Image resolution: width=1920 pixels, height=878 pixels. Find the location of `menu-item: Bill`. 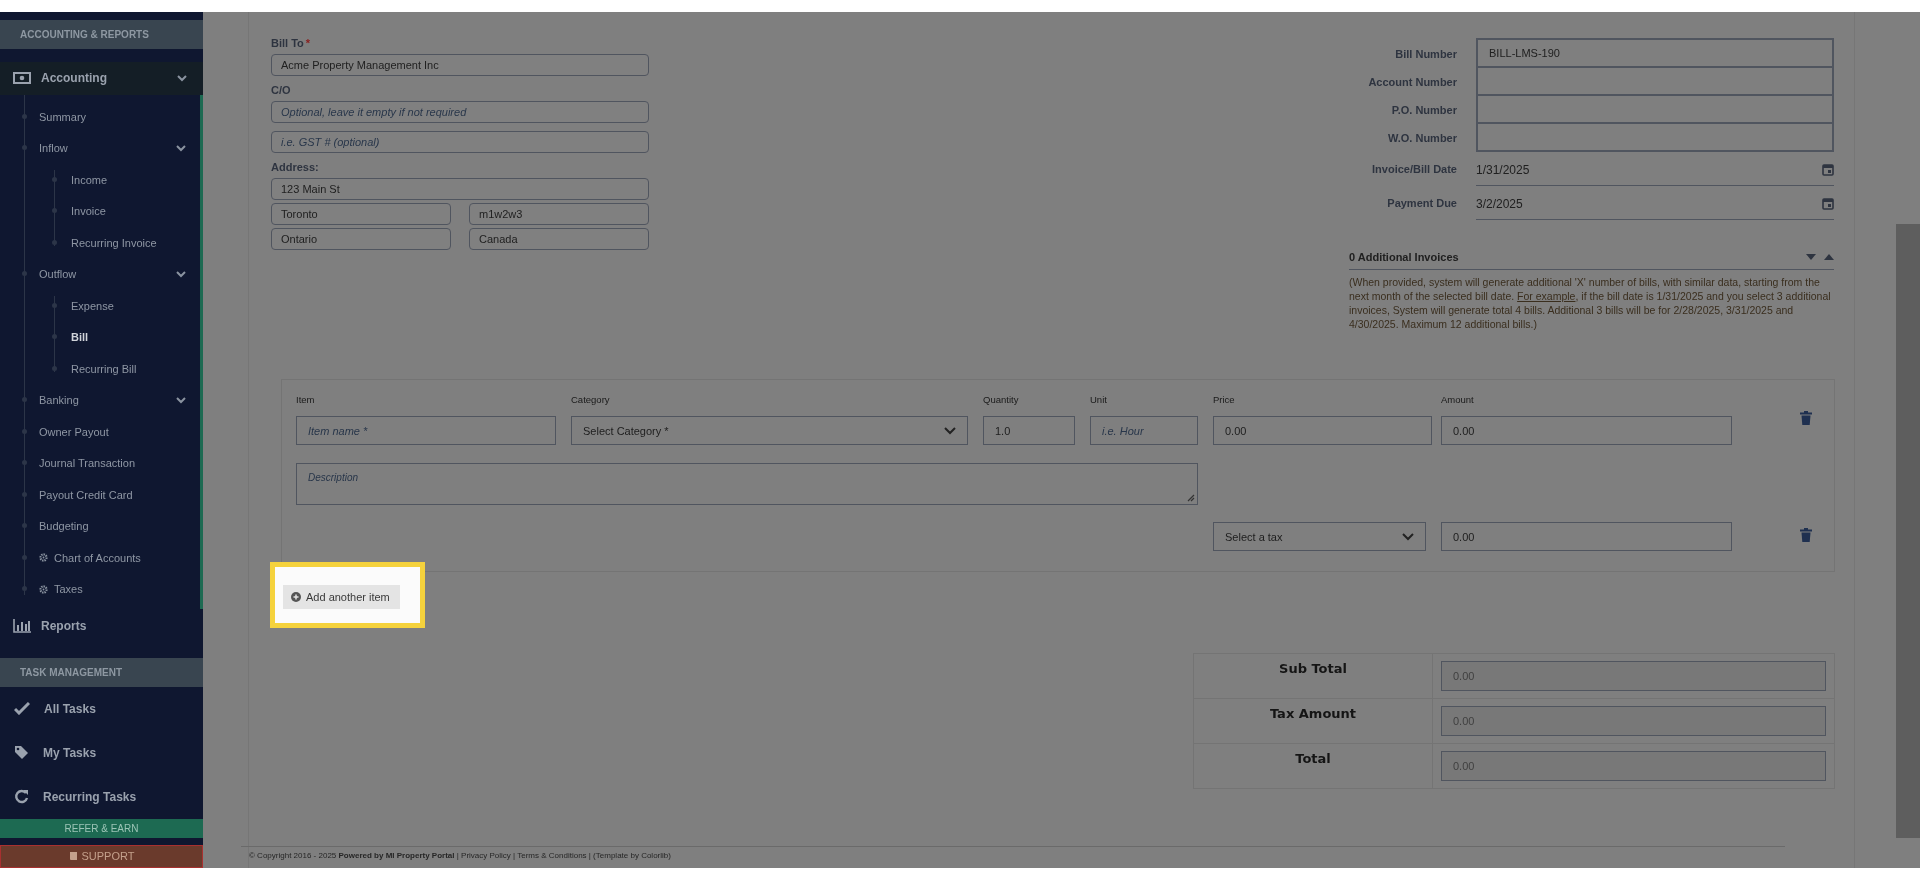

menu-item: Bill is located at coordinates (128, 337).